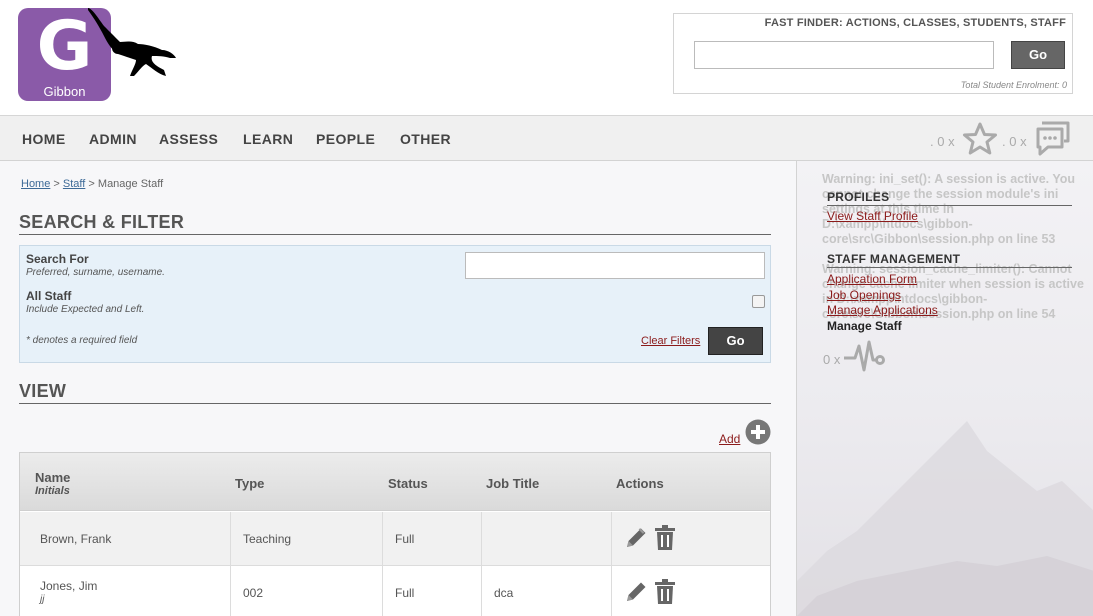  What do you see at coordinates (408, 483) in the screenshot?
I see `col-status: Status` at bounding box center [408, 483].